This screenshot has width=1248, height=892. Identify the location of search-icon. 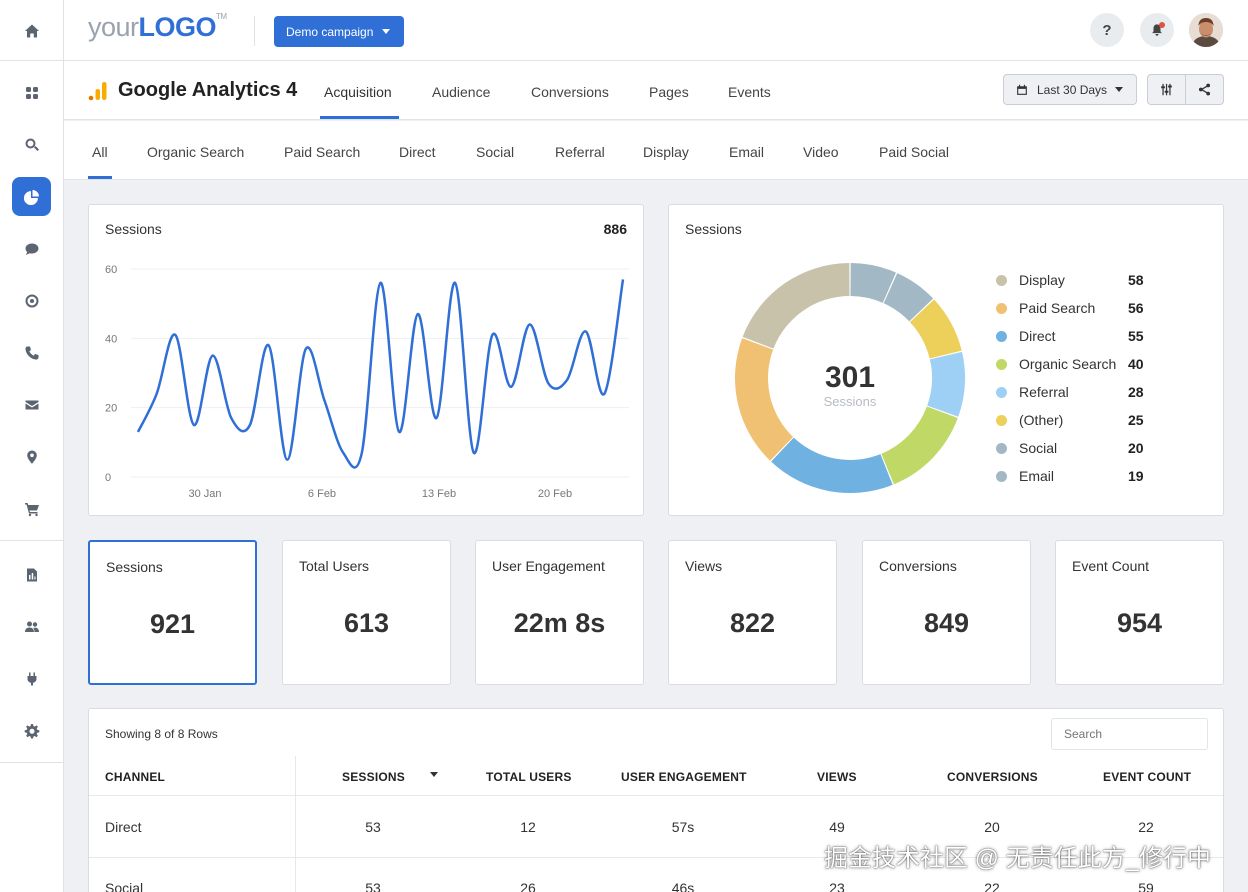
(31, 144).